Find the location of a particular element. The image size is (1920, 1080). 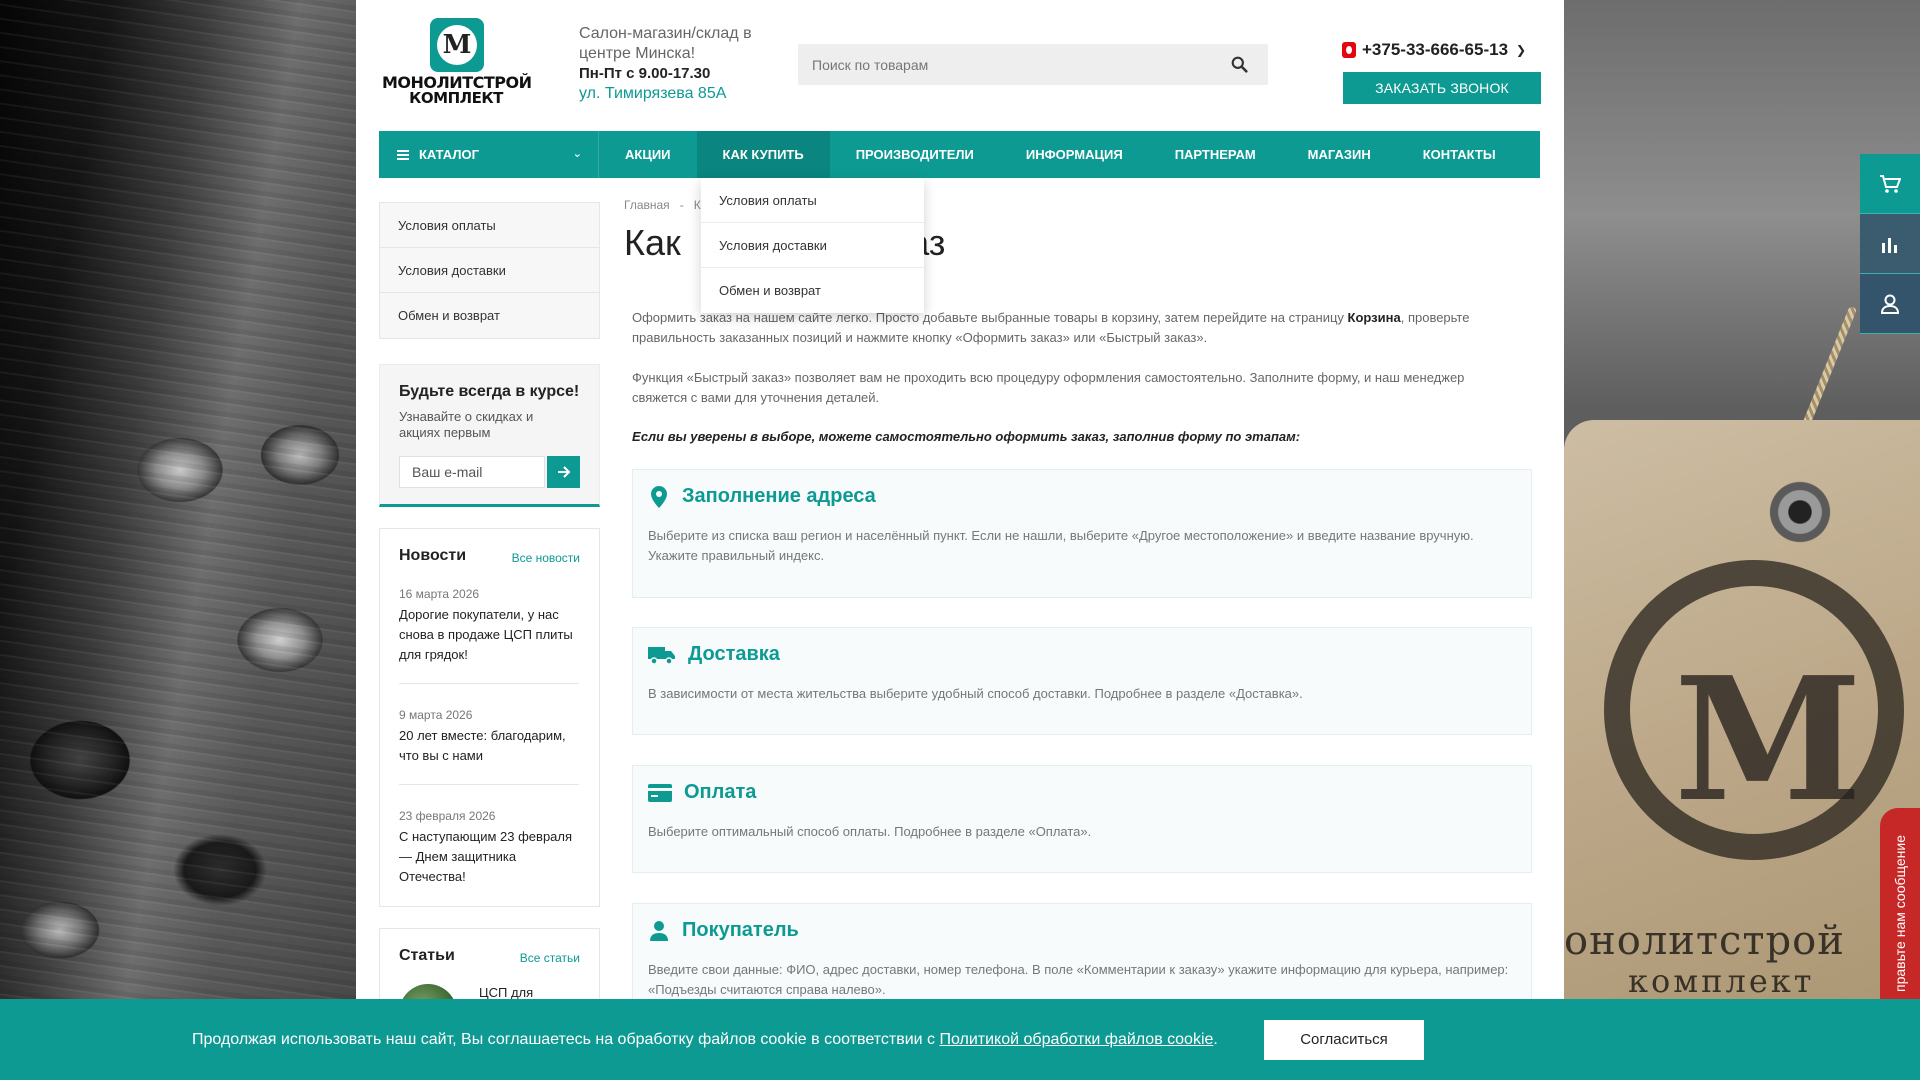

nav-catalog-label: КАТАЛОГ is located at coordinates (449, 154).